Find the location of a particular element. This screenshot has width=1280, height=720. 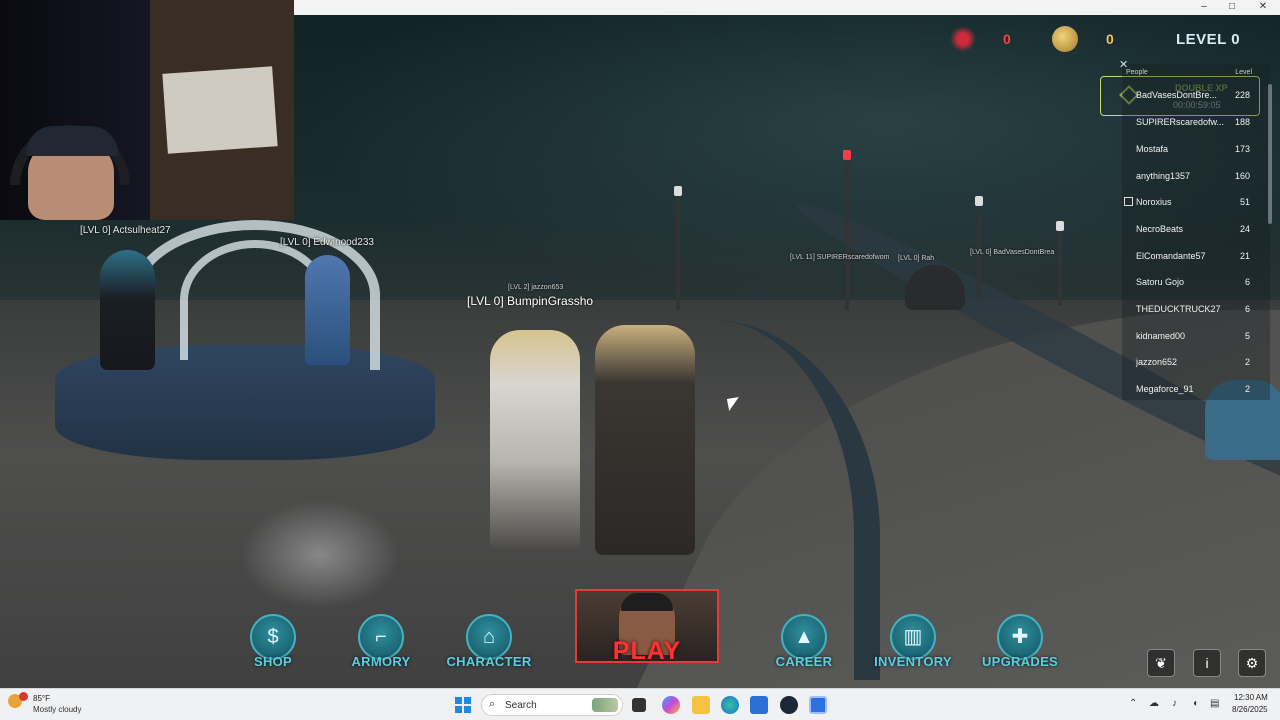

player-row: ElComandante57 21 is located at coordinates (1188, 256).